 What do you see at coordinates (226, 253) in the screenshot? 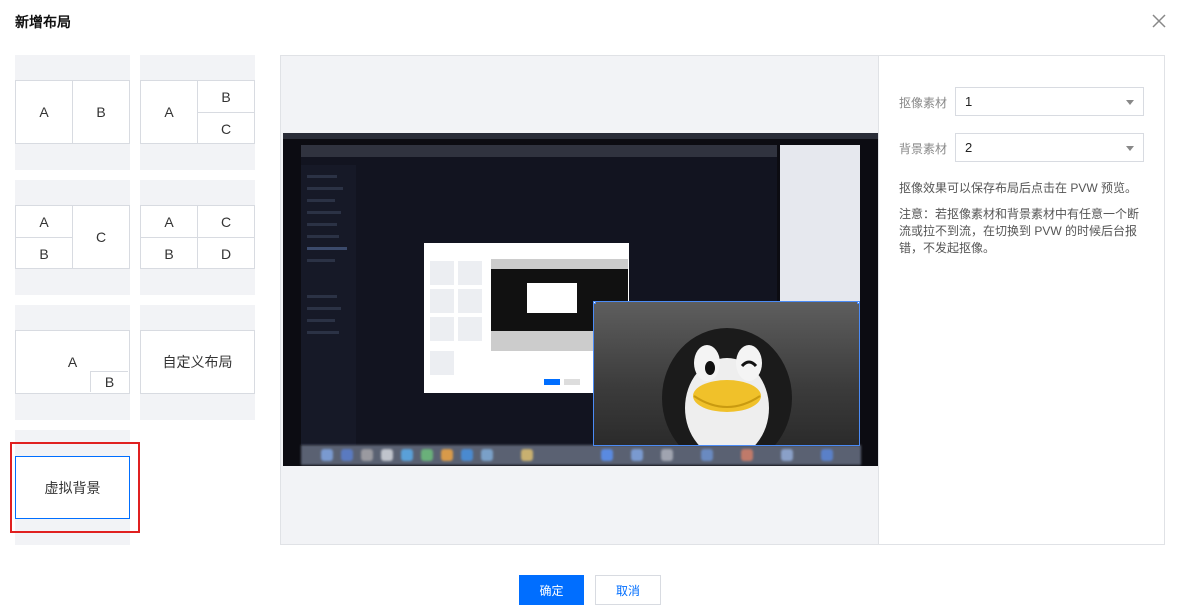
I see `cell-d: D` at bounding box center [226, 253].